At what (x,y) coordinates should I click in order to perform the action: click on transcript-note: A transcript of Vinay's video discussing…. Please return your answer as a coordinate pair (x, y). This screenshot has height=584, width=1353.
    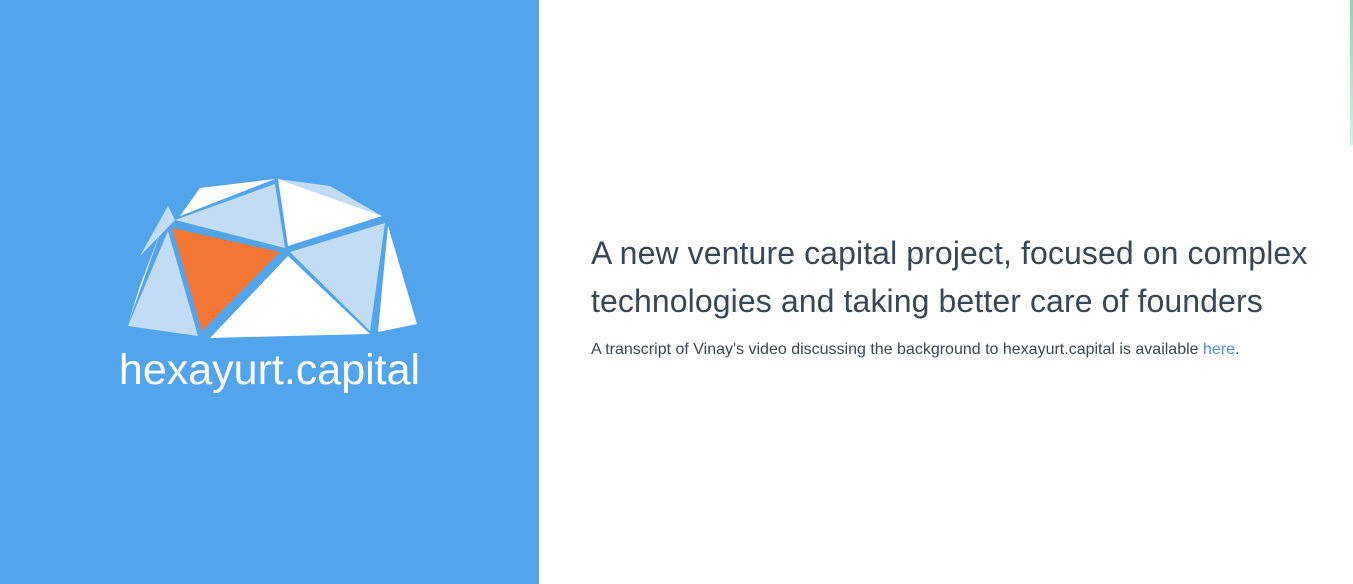
    Looking at the image, I should click on (951, 350).